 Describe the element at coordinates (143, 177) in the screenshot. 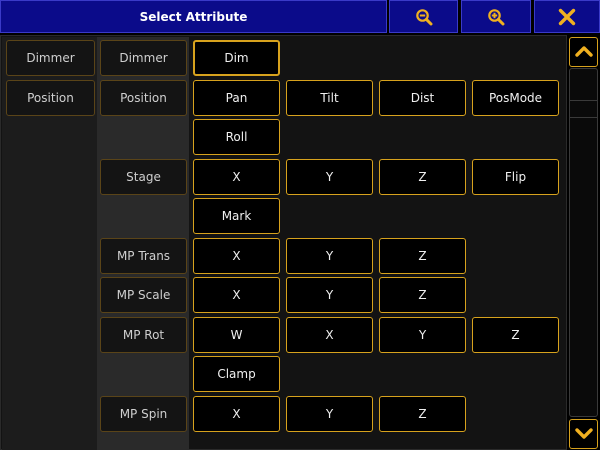

I see `feature-stage: Stage` at that location.